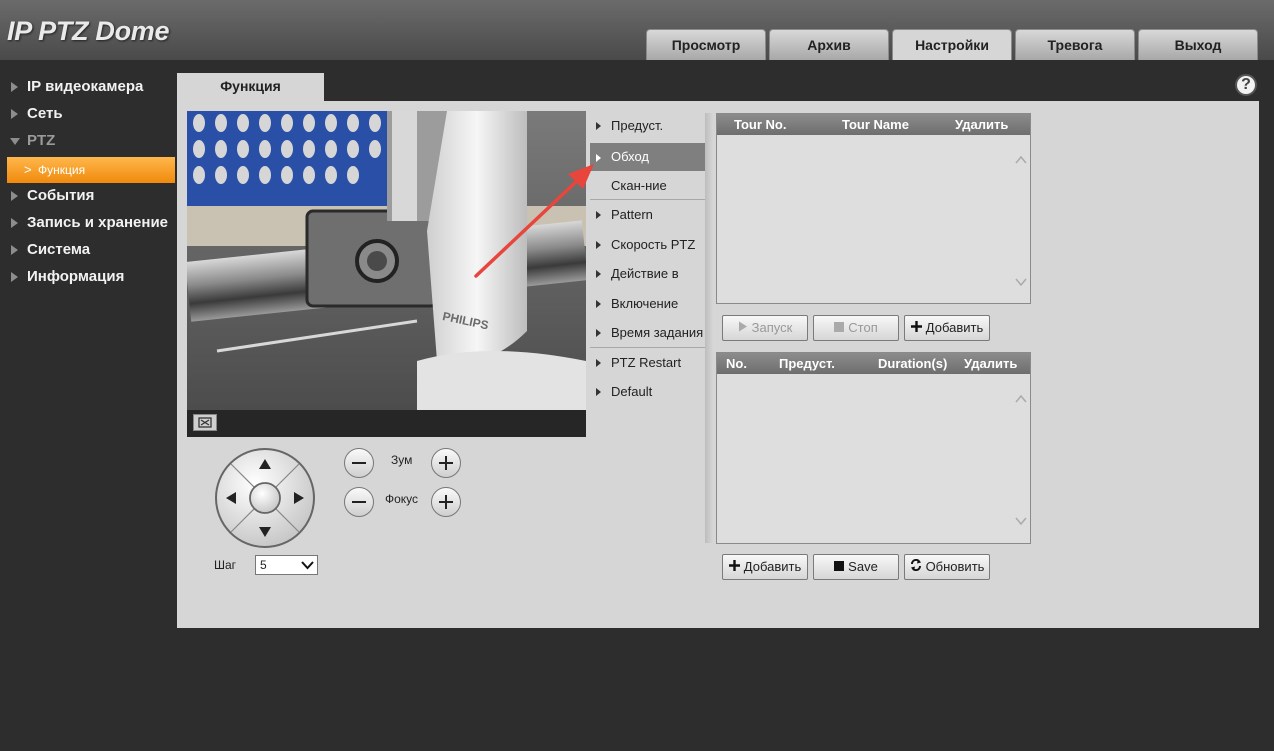 This screenshot has height=751, width=1274. I want to click on sidebar-item-info: Информация, so click(88, 278).